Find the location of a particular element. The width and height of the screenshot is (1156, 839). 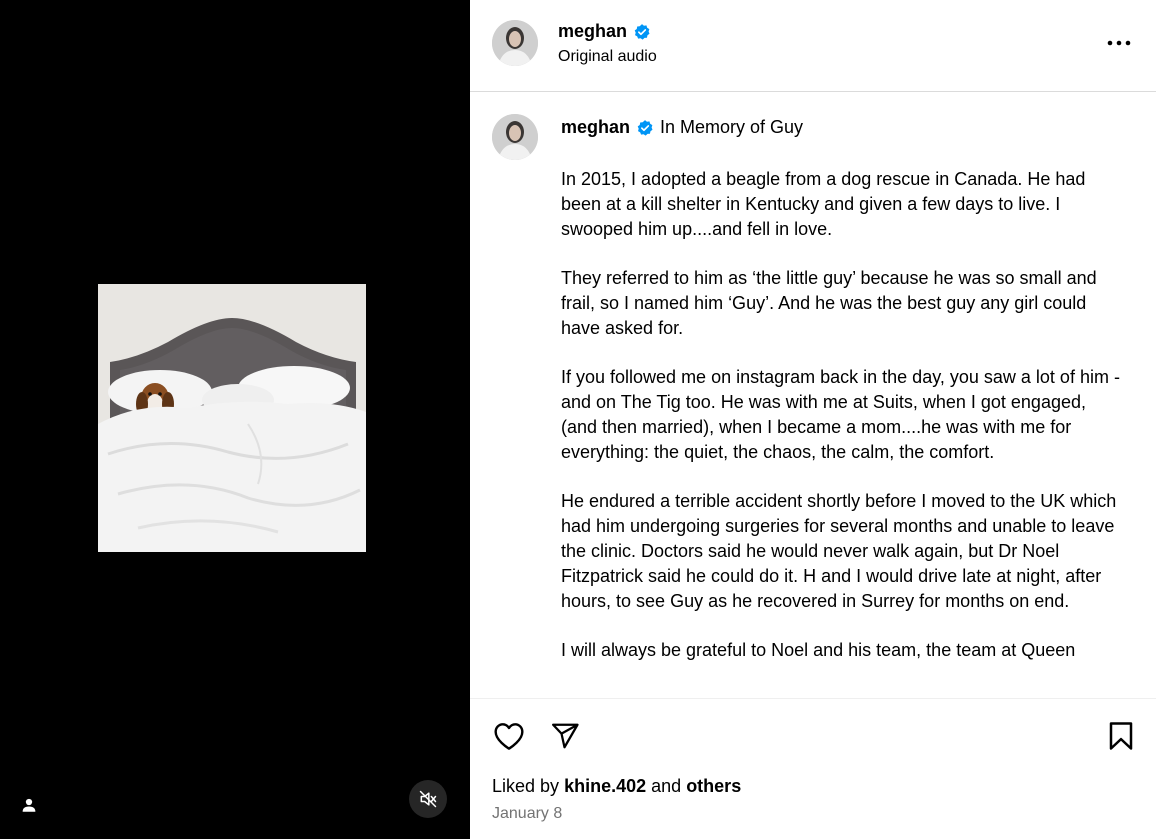

mute-toggle-button is located at coordinates (428, 799).